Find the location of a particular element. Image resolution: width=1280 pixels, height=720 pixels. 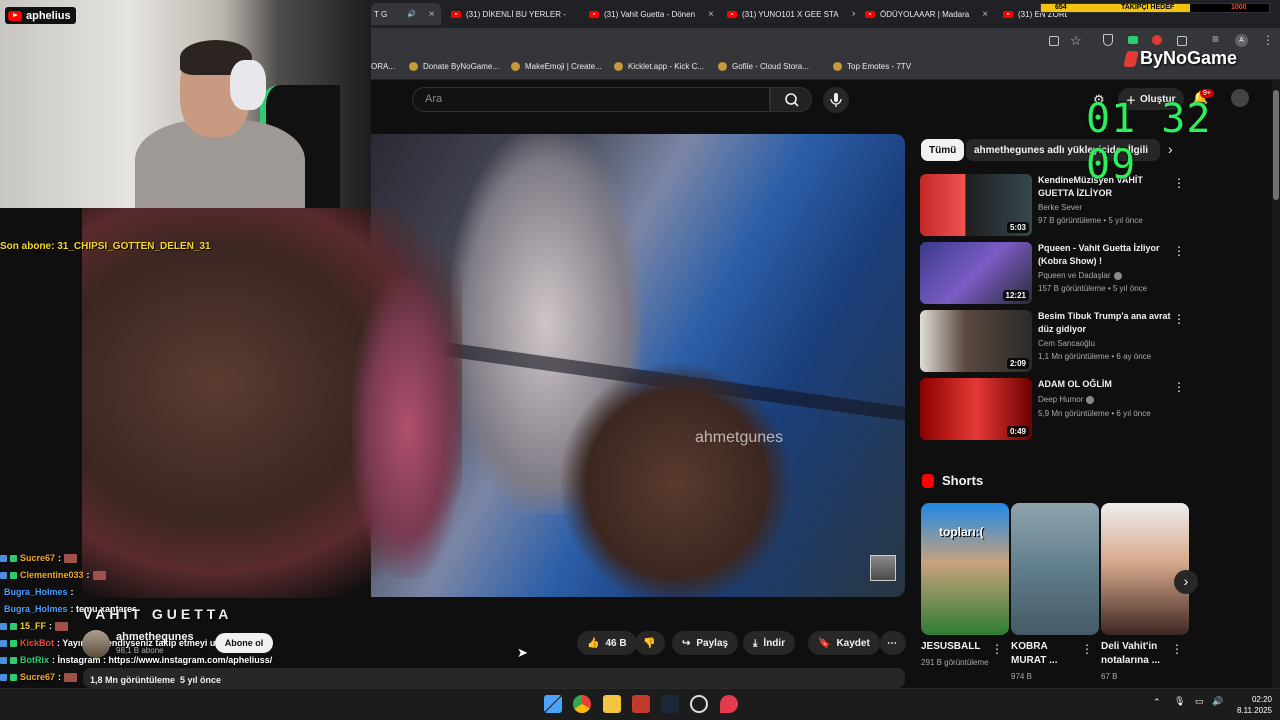

chat-message: Clementine033: is located at coordinates (53, 575).